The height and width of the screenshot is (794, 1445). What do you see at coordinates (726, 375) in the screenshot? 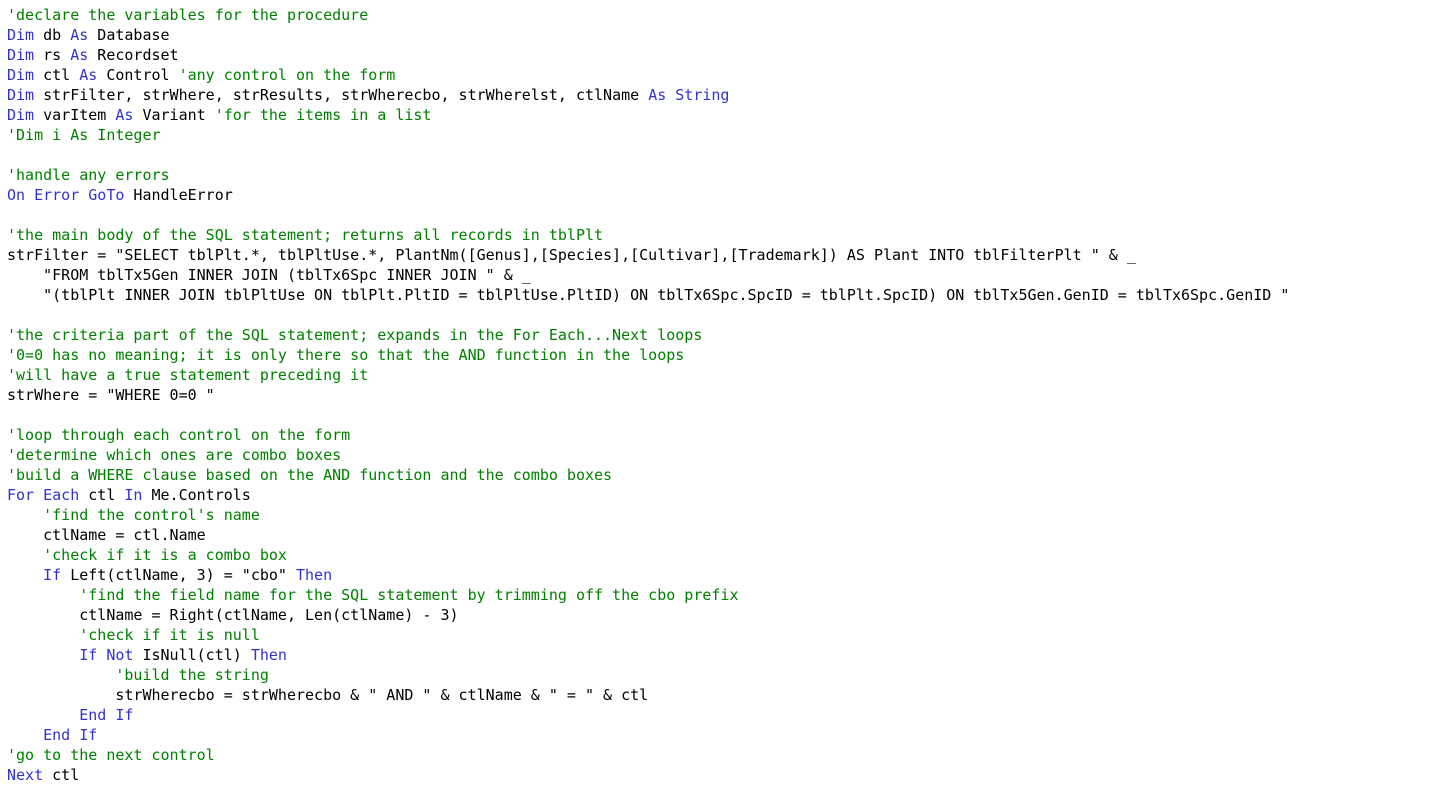
I see `code-line: 'will have a true statement preceding it` at bounding box center [726, 375].